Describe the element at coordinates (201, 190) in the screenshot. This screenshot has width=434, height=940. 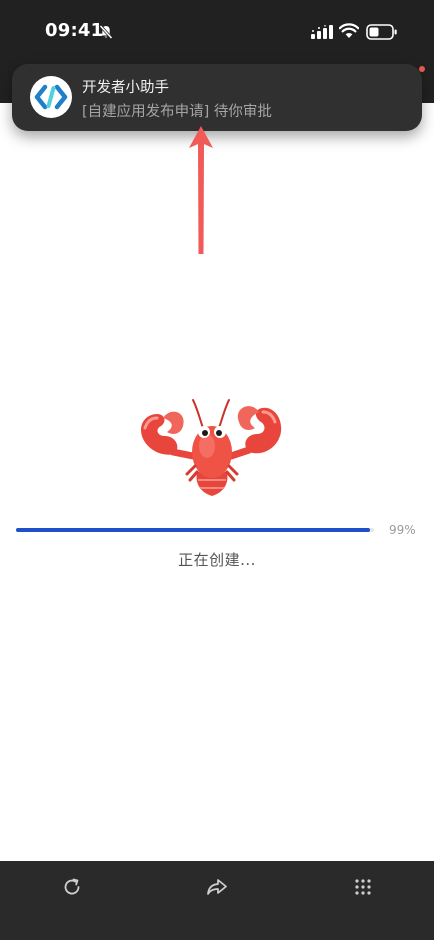
I see `arrow-up-icon` at that location.